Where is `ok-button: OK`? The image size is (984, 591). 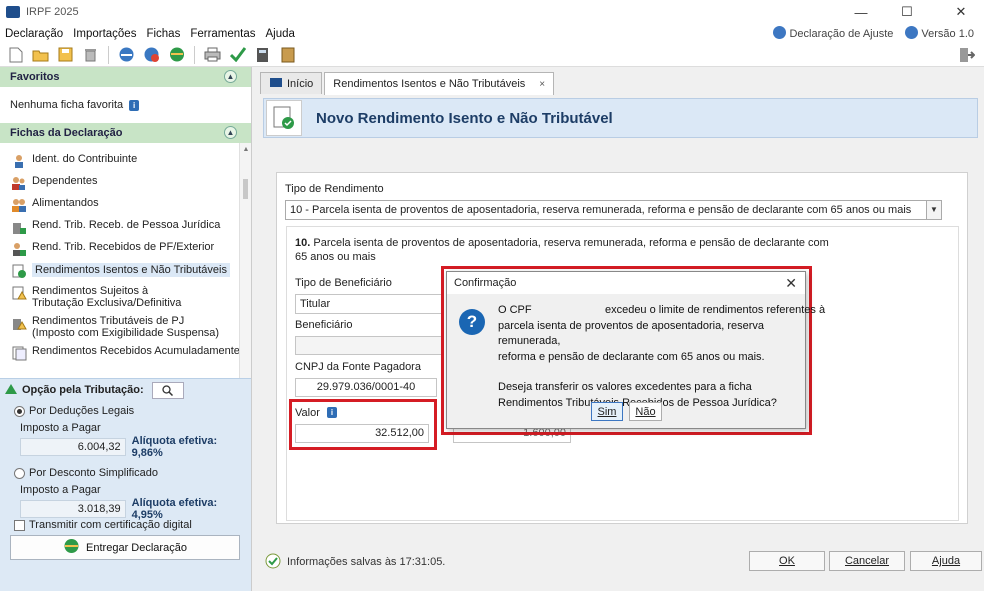
ok-button: OK is located at coordinates (787, 561).